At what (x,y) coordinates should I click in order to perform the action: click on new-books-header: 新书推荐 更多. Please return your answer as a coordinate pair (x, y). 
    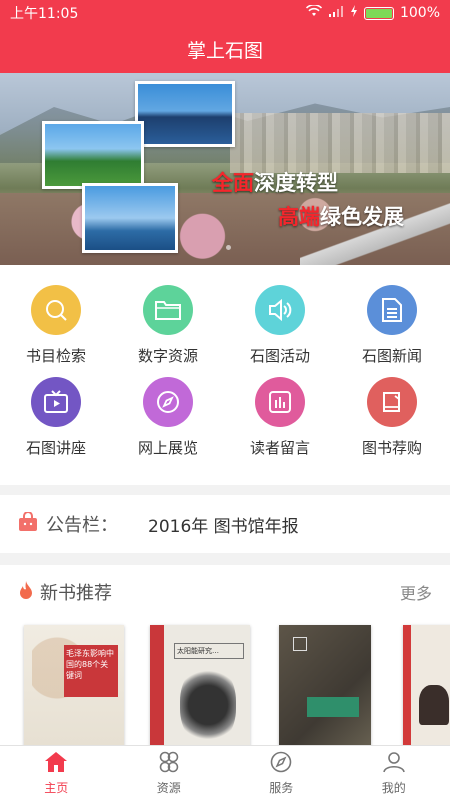
    Looking at the image, I should click on (225, 592).